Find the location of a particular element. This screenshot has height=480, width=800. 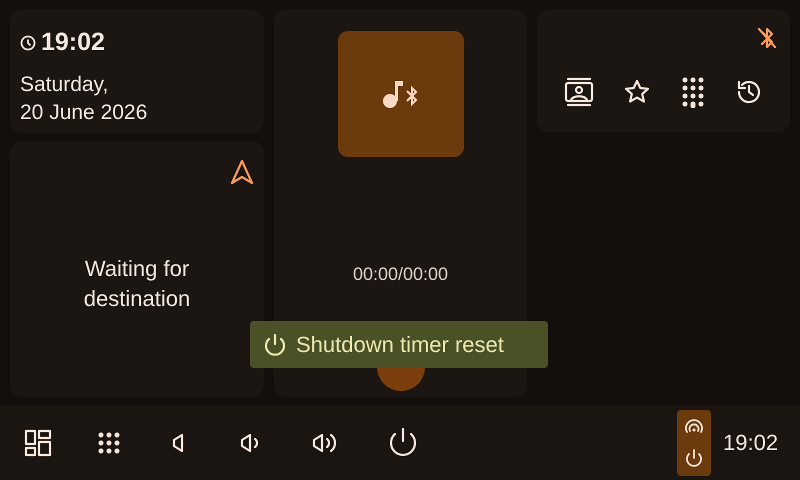

clock-time: 19:02 is located at coordinates (73, 42).